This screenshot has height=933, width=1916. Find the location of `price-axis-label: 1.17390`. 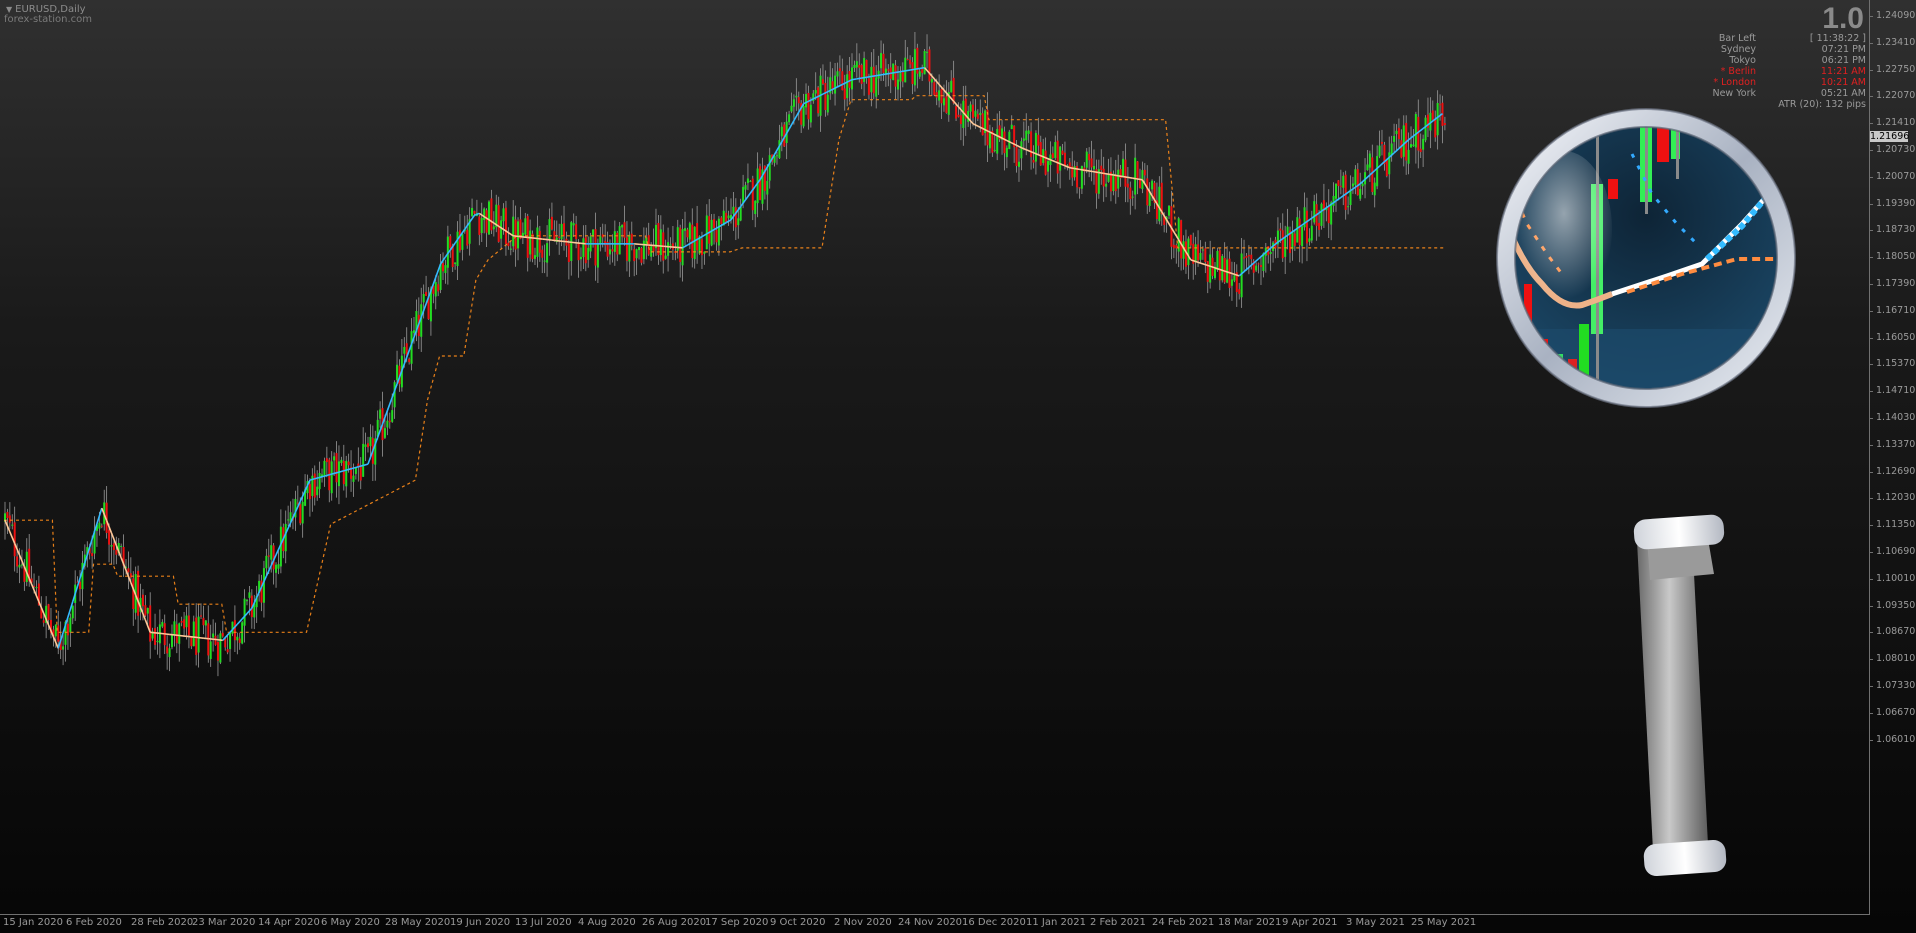

price-axis-label: 1.17390 is located at coordinates (1896, 283).